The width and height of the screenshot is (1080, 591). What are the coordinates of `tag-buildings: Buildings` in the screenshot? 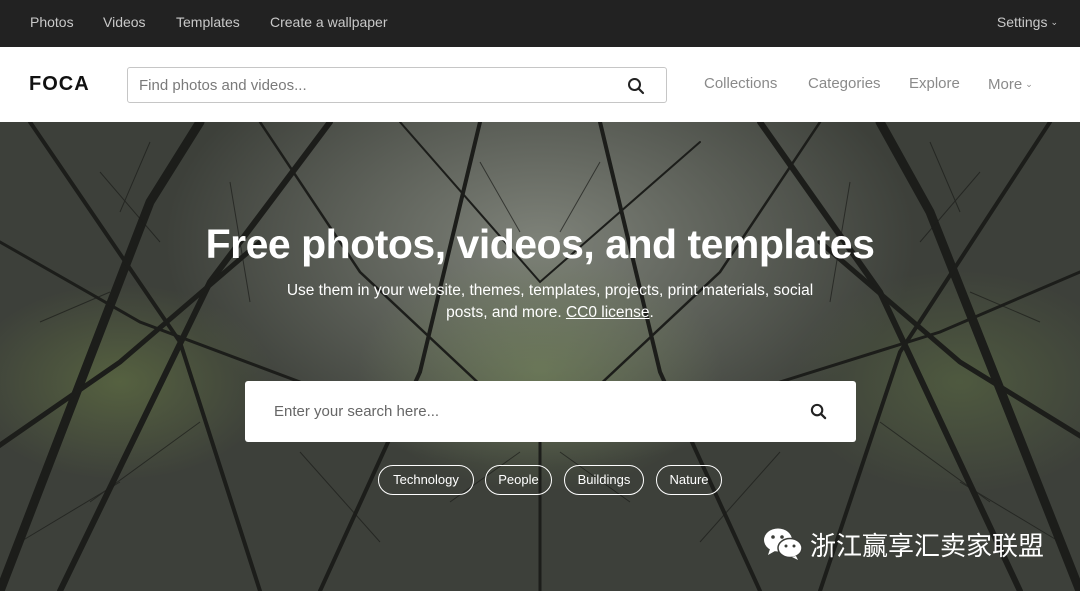 It's located at (604, 480).